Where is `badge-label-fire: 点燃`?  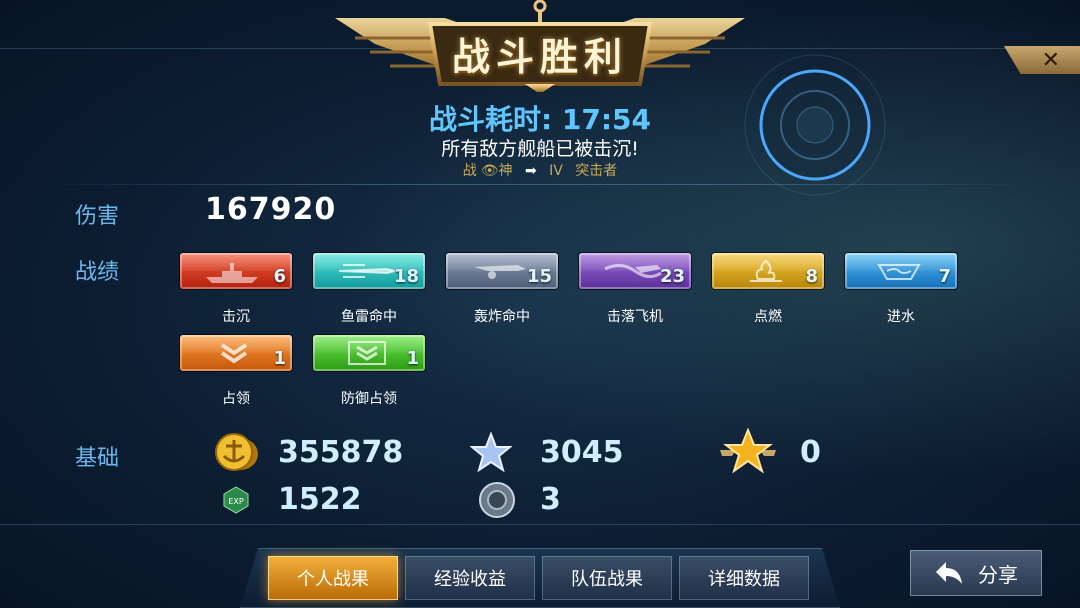
badge-label-fire: 点燃 is located at coordinates (768, 317).